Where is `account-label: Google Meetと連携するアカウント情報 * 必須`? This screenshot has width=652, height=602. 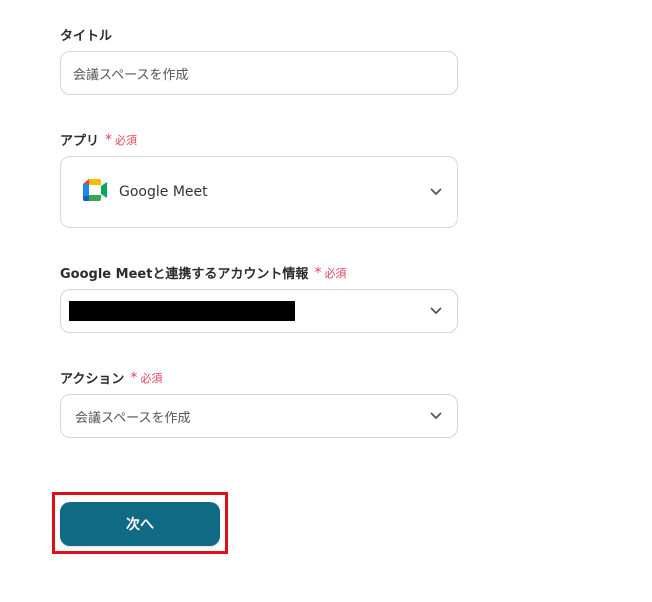
account-label: Google Meetと連携するアカウント情報 * 必須 is located at coordinates (203, 273).